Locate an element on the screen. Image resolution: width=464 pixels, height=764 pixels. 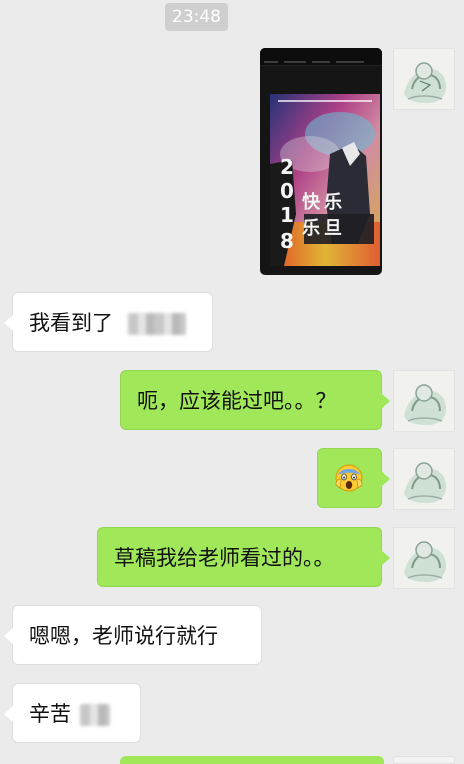
received-message: 嗯嗯，老师说行就行 is located at coordinates (133, 635).